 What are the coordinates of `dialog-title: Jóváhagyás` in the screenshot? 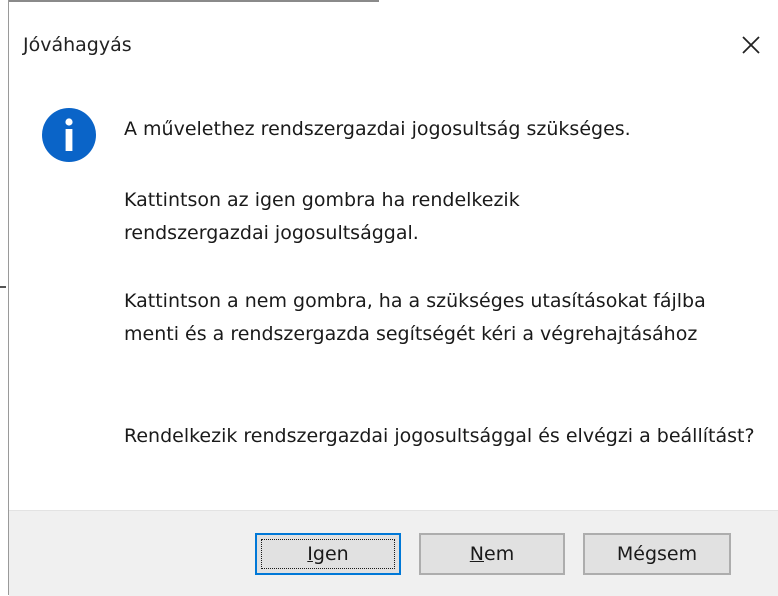 It's located at (77, 45).